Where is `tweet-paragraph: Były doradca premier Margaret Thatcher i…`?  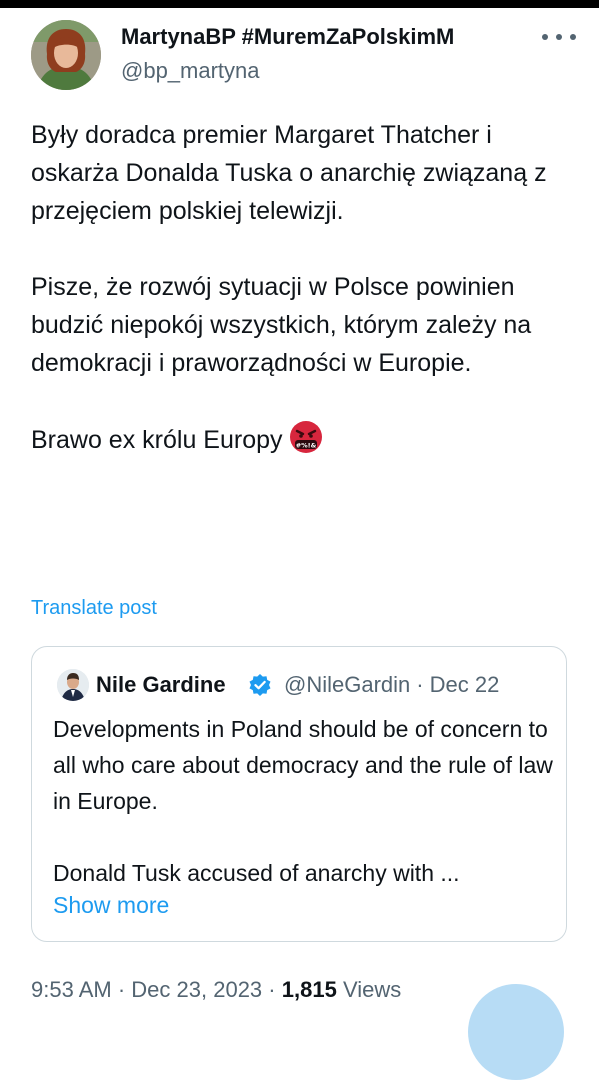 tweet-paragraph: Były doradca premier Margaret Thatcher i… is located at coordinates (289, 173).